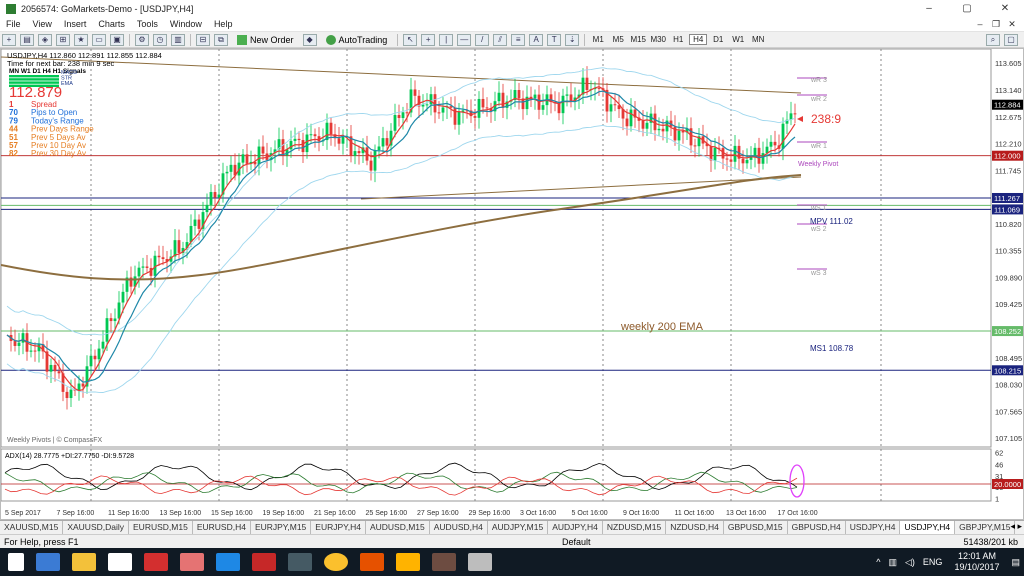  What do you see at coordinates (482, 39) in the screenshot?
I see `trendline-icon: /` at bounding box center [482, 39].